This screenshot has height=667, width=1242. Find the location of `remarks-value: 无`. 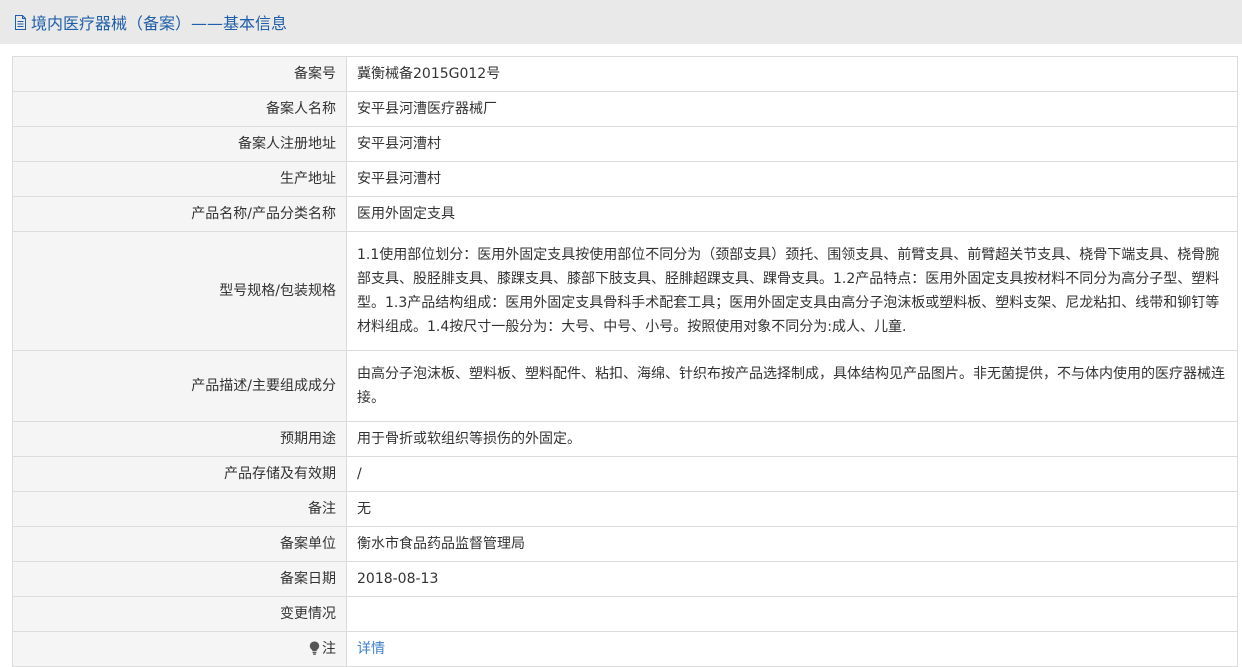

remarks-value: 无 is located at coordinates (792, 509).